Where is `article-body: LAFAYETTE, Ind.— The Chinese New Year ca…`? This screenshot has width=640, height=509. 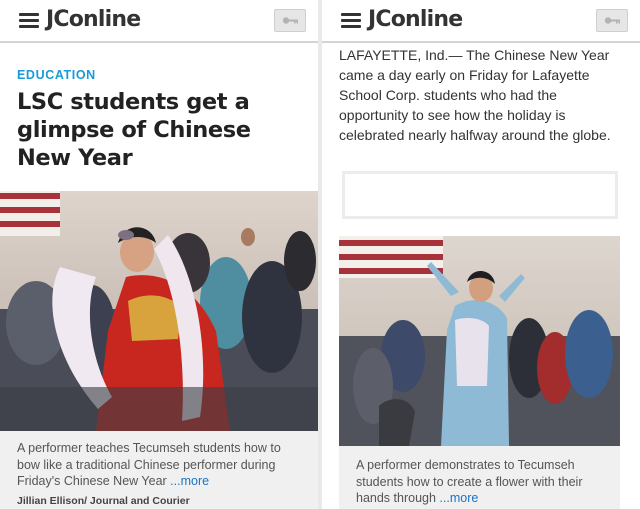
article-body: LAFAYETTE, Ind.— The Chinese New Year ca… is located at coordinates (475, 95).